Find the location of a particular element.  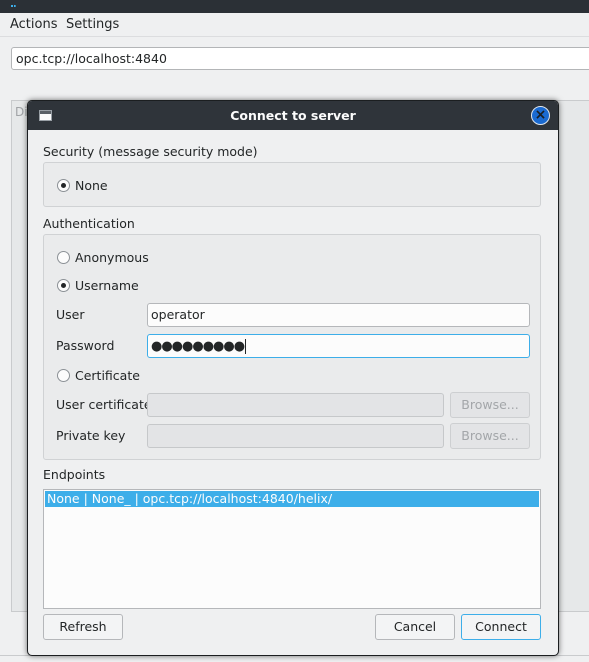

close-icon: × is located at coordinates (540, 115).